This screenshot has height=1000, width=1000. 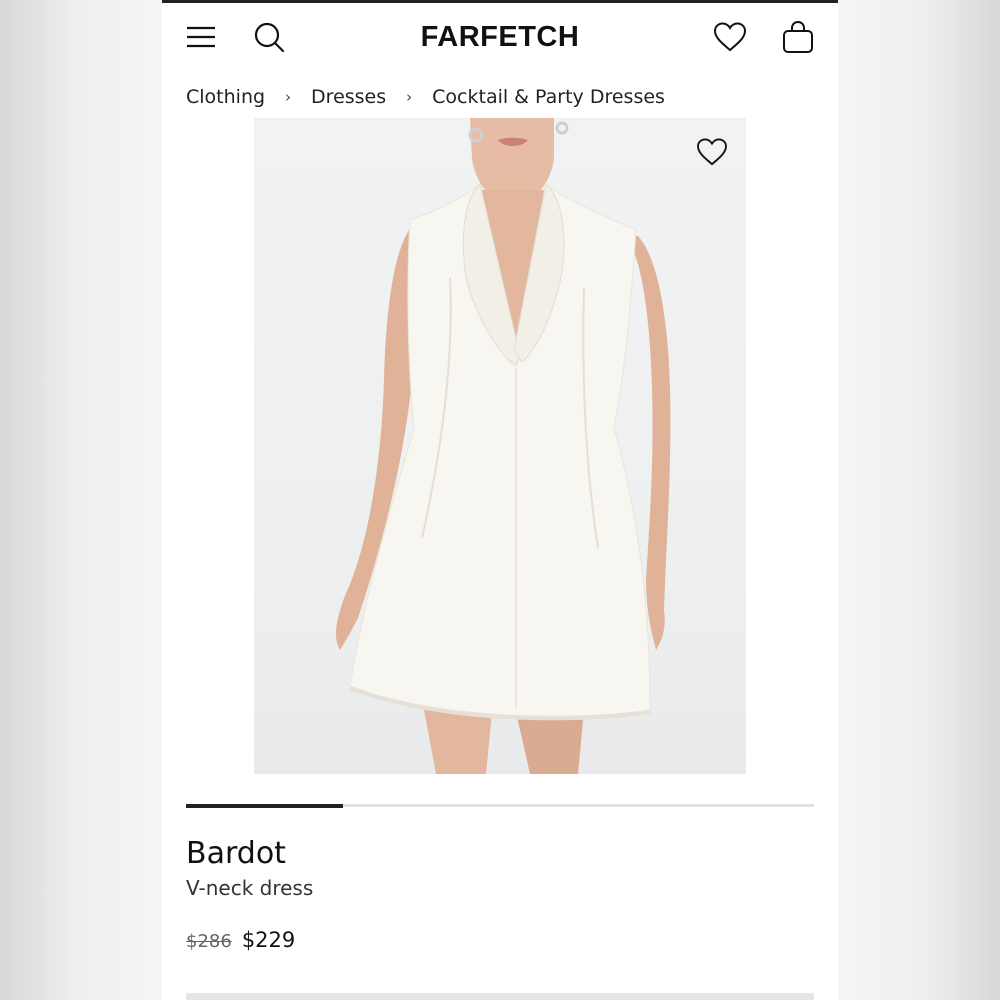 I want to click on image-carousel-progress, so click(x=500, y=805).